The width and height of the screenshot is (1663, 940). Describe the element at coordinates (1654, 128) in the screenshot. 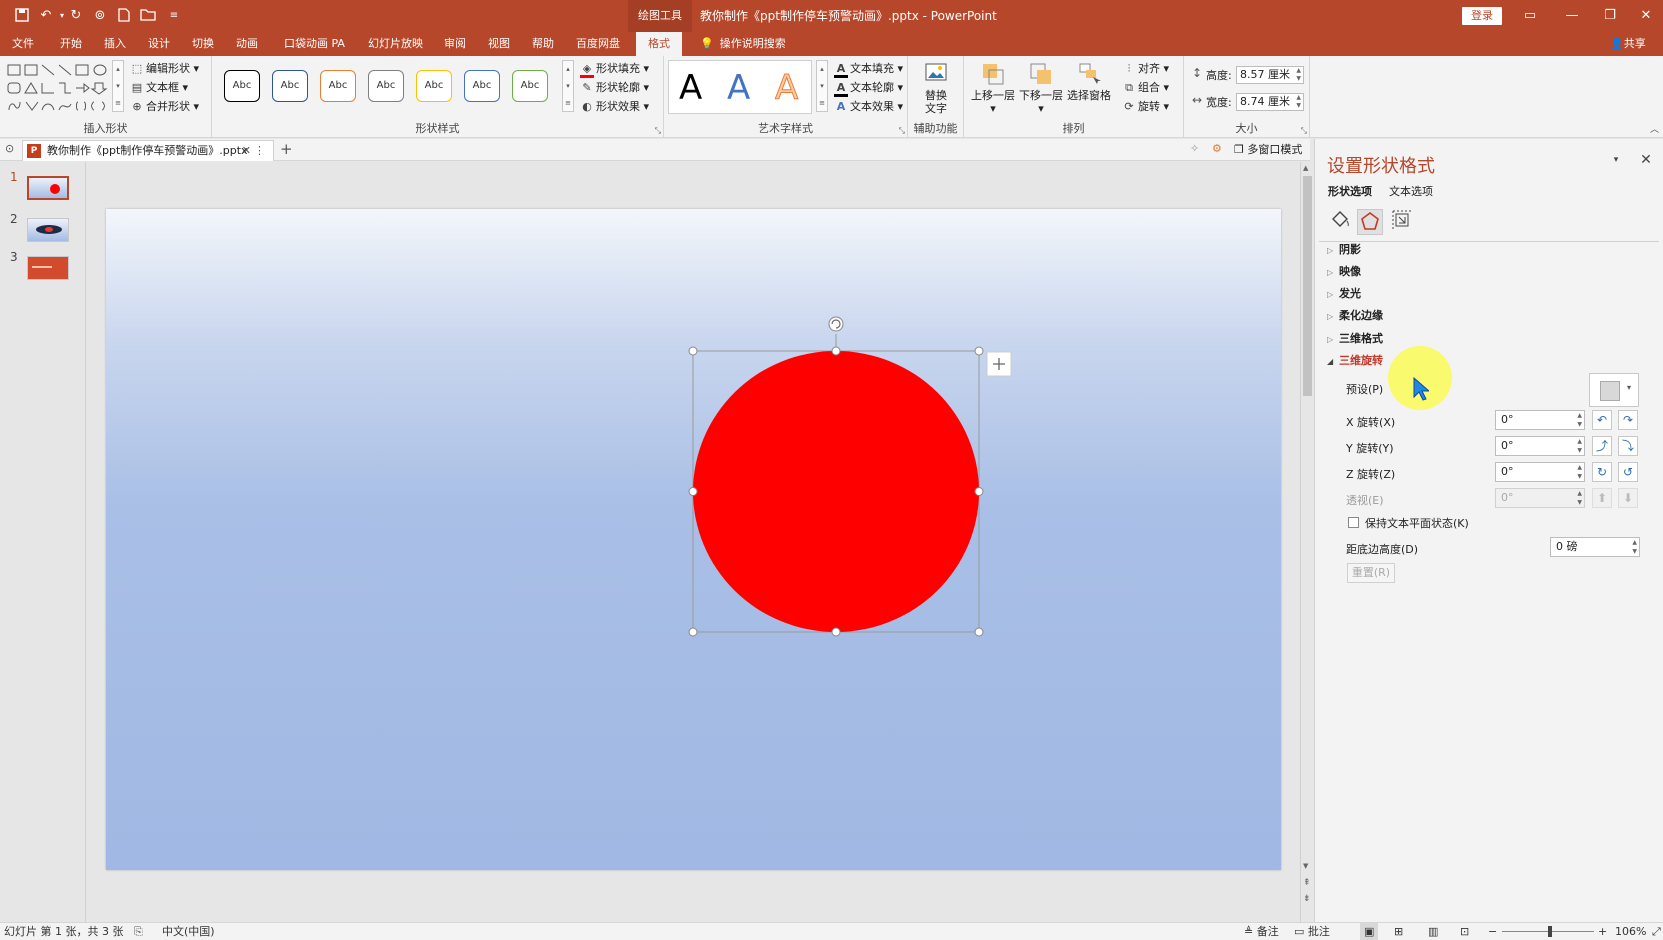

I see `collapse-ribbon-icon: ︿` at that location.